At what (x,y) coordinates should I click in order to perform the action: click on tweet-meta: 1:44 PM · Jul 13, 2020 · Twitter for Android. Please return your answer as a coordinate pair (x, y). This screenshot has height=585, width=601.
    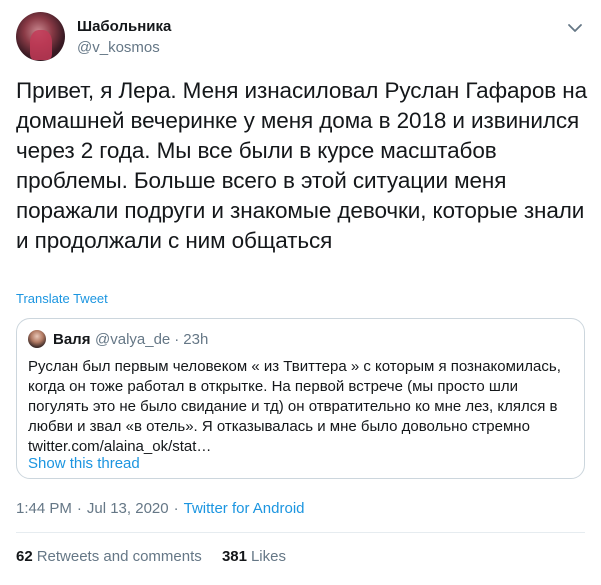
    Looking at the image, I should click on (160, 508).